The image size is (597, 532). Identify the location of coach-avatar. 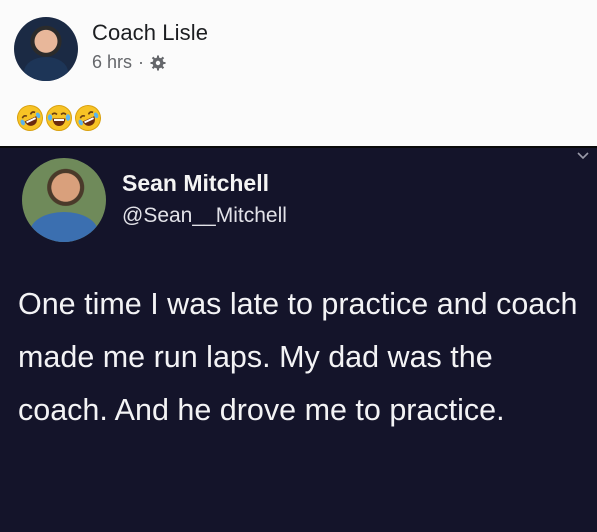
(46, 49).